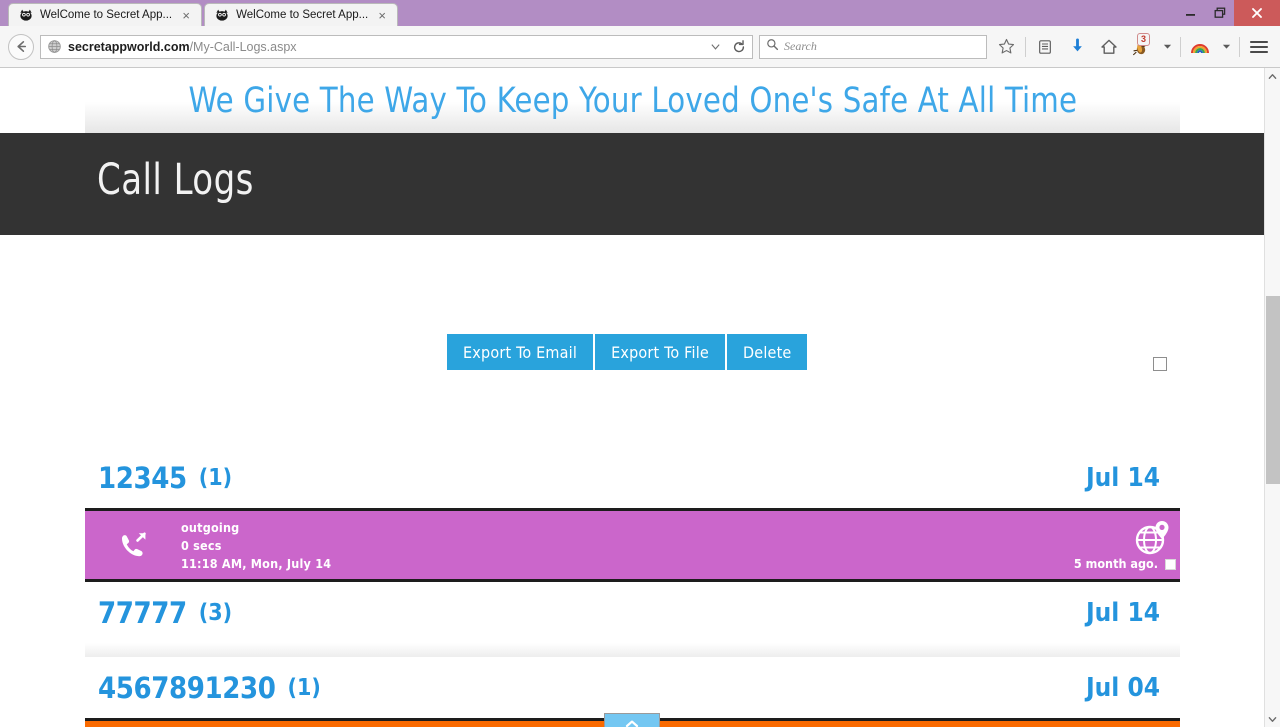 The image size is (1280, 727). I want to click on downloads-icon, so click(1077, 47).